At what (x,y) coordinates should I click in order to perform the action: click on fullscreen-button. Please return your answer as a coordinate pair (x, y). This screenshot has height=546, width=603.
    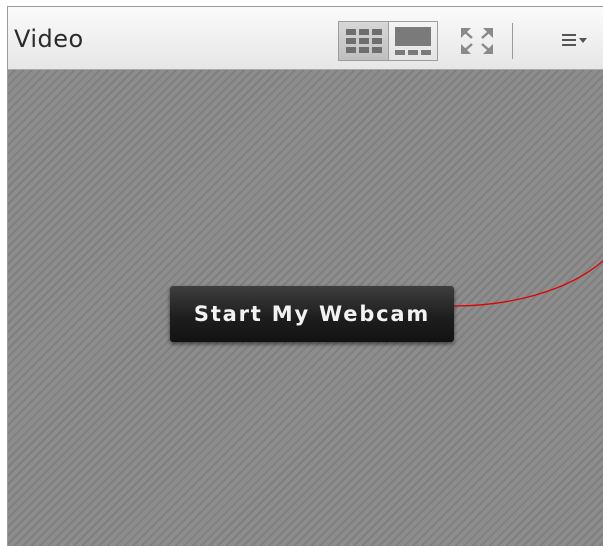
    Looking at the image, I should click on (477, 41).